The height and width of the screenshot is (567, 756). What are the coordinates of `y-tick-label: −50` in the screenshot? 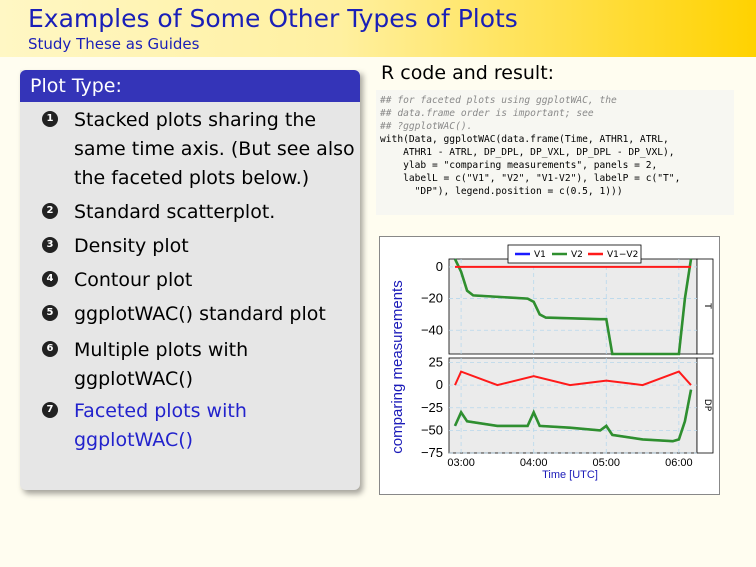 It's located at (432, 429).